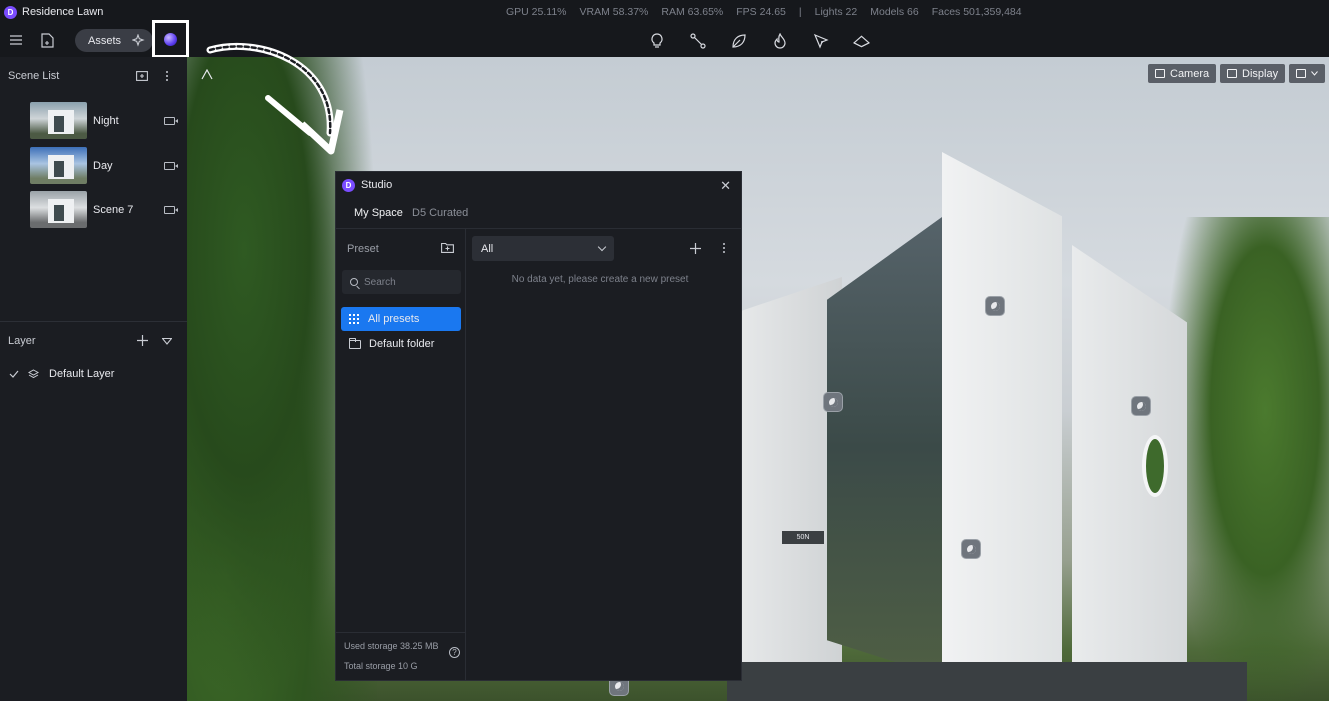  Describe the element at coordinates (142, 340) in the screenshot. I see `add-layer-icon` at that location.